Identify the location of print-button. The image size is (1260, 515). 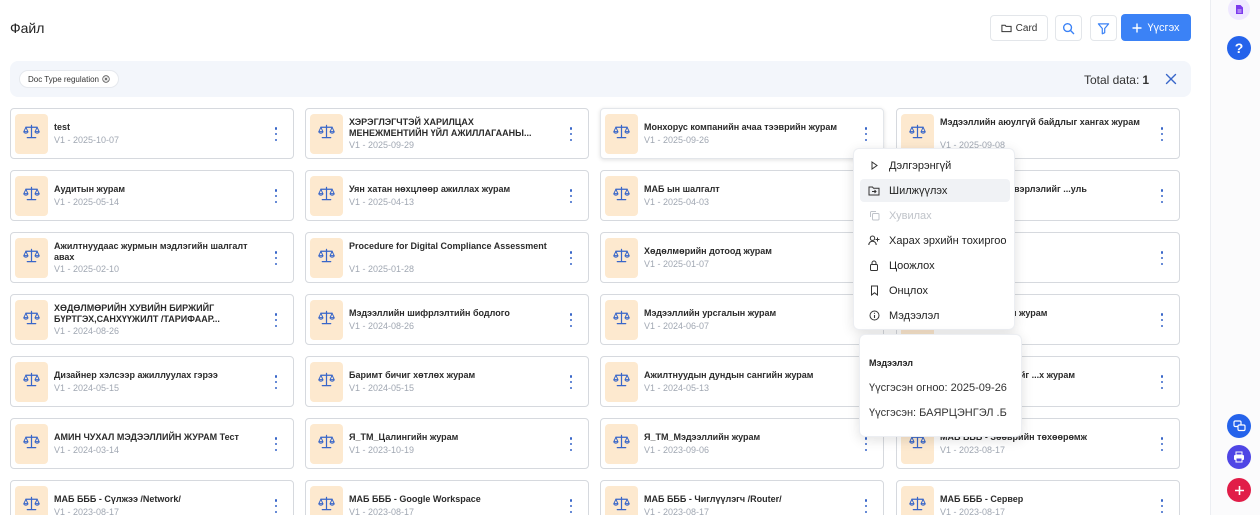
(1239, 457).